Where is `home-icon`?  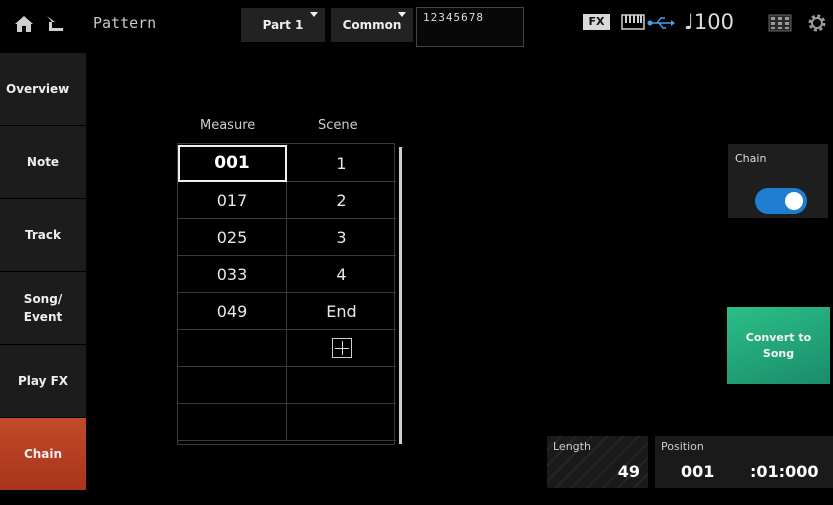 home-icon is located at coordinates (24, 24).